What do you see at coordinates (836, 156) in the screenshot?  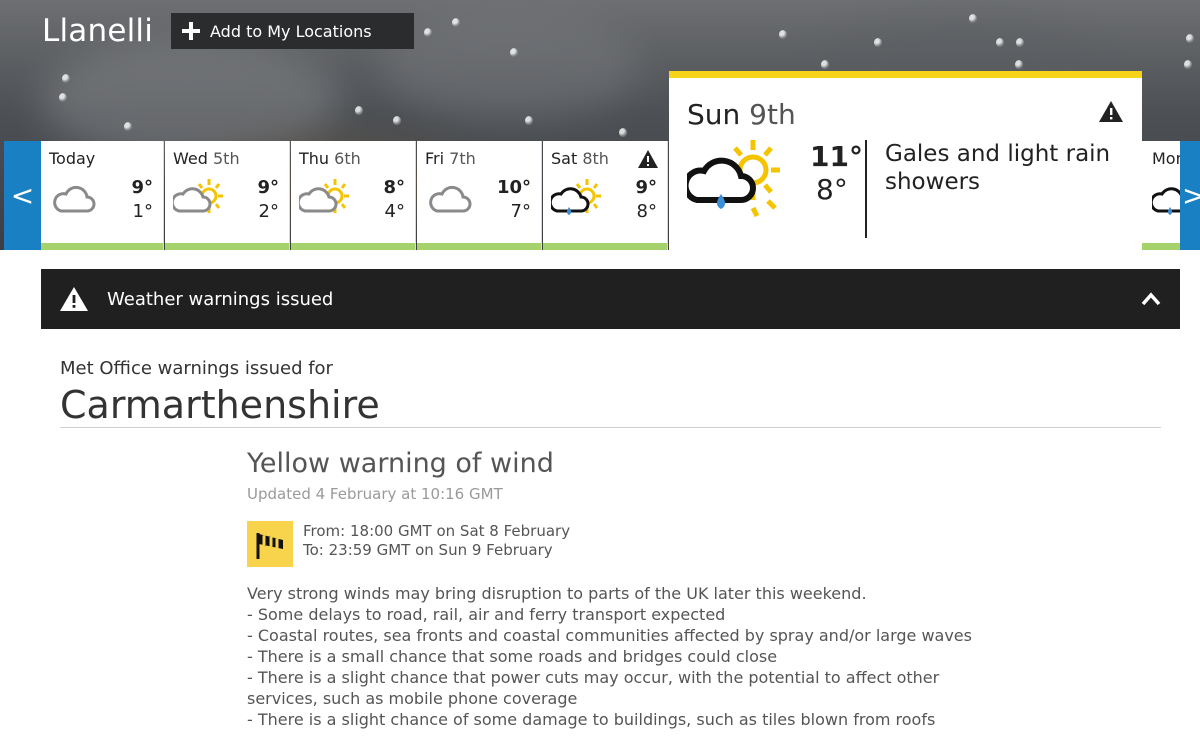 I see `high-temp: 11°` at bounding box center [836, 156].